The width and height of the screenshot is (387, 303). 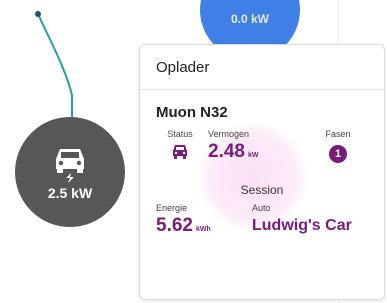 I want to click on phases-stat: Fasen 1, so click(x=338, y=155).